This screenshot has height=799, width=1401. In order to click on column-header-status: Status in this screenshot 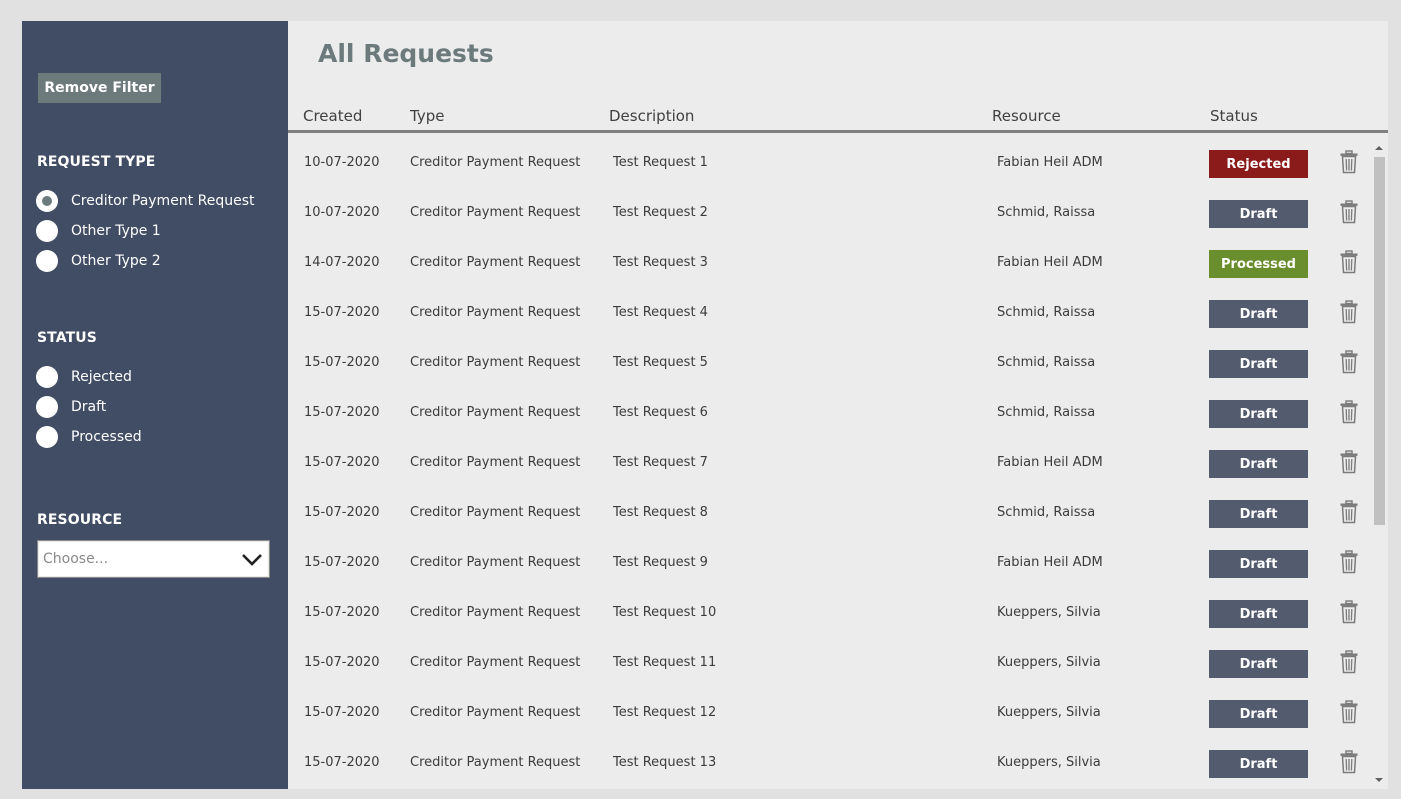, I will do `click(1234, 116)`.